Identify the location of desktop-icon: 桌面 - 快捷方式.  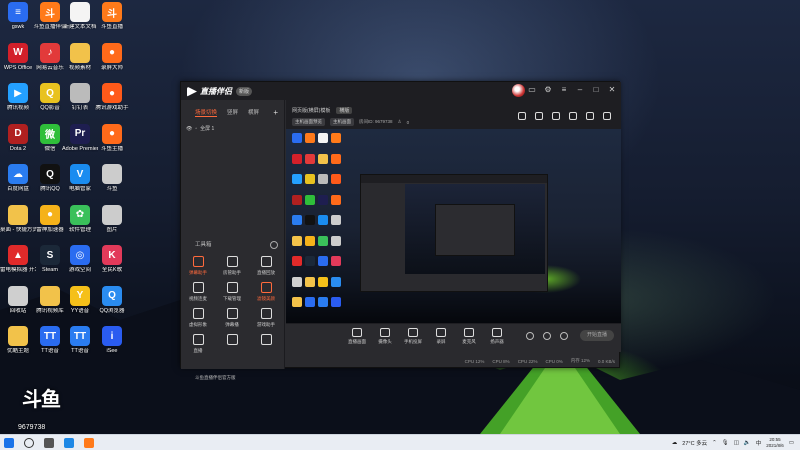
(18, 223).